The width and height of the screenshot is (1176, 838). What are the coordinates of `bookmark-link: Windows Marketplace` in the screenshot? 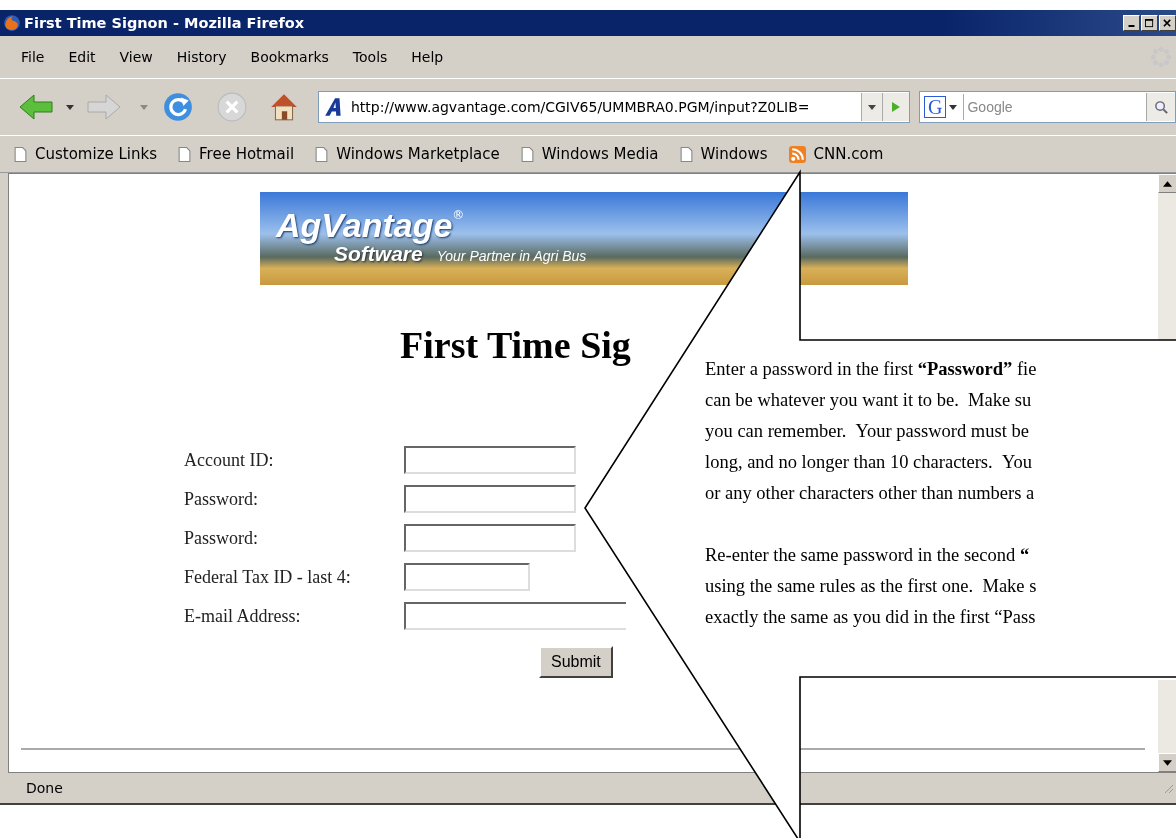 It's located at (418, 154).